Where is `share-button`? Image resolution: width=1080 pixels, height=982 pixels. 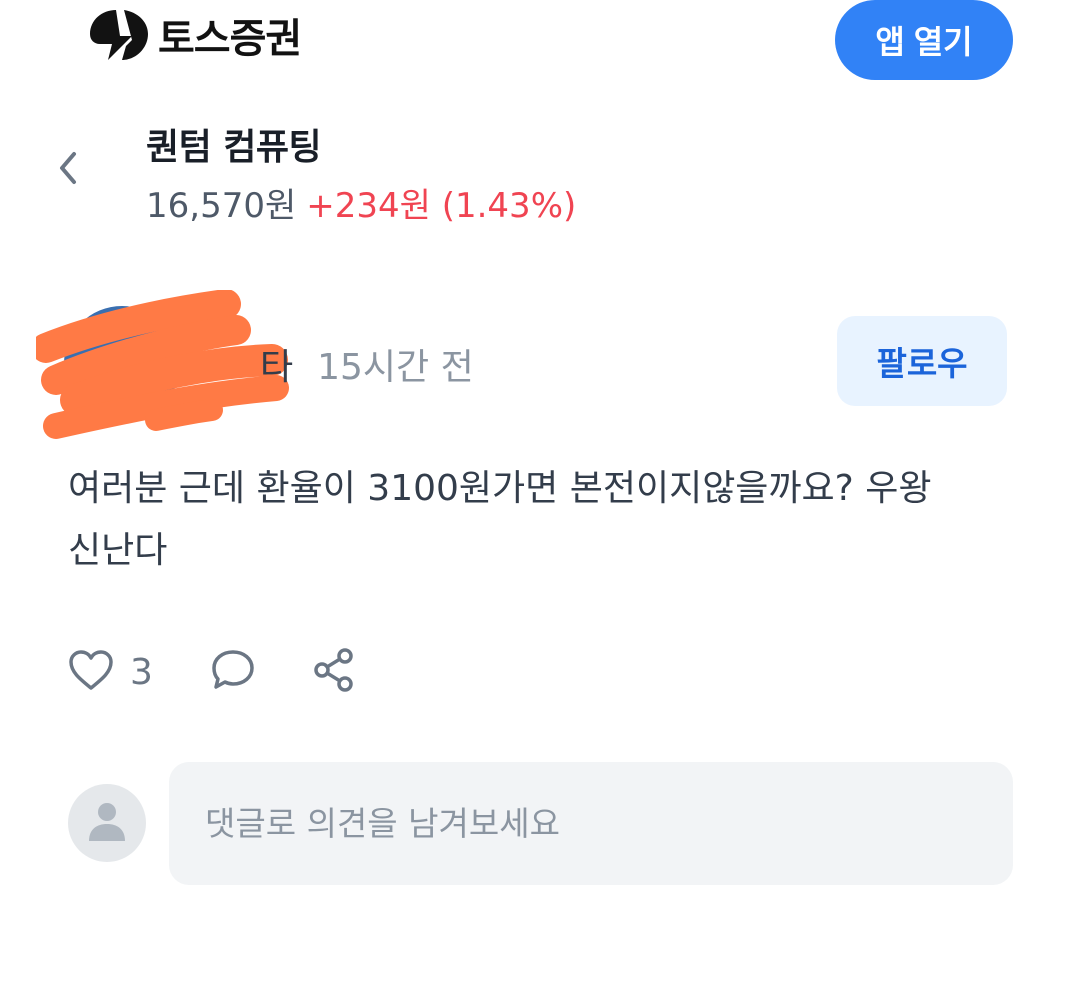
share-button is located at coordinates (334, 672).